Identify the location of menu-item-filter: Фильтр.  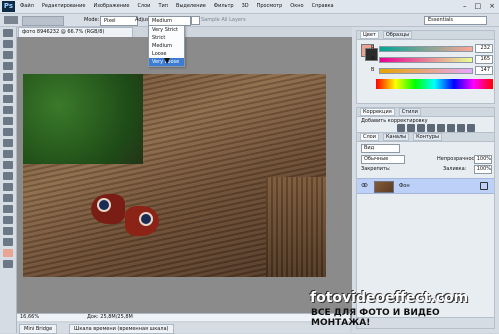
(224, 6).